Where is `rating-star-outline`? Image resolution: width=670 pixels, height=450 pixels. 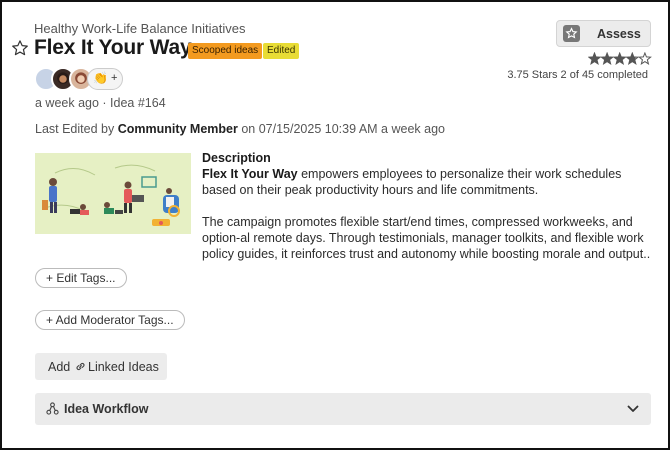
rating-star-outline is located at coordinates (644, 58).